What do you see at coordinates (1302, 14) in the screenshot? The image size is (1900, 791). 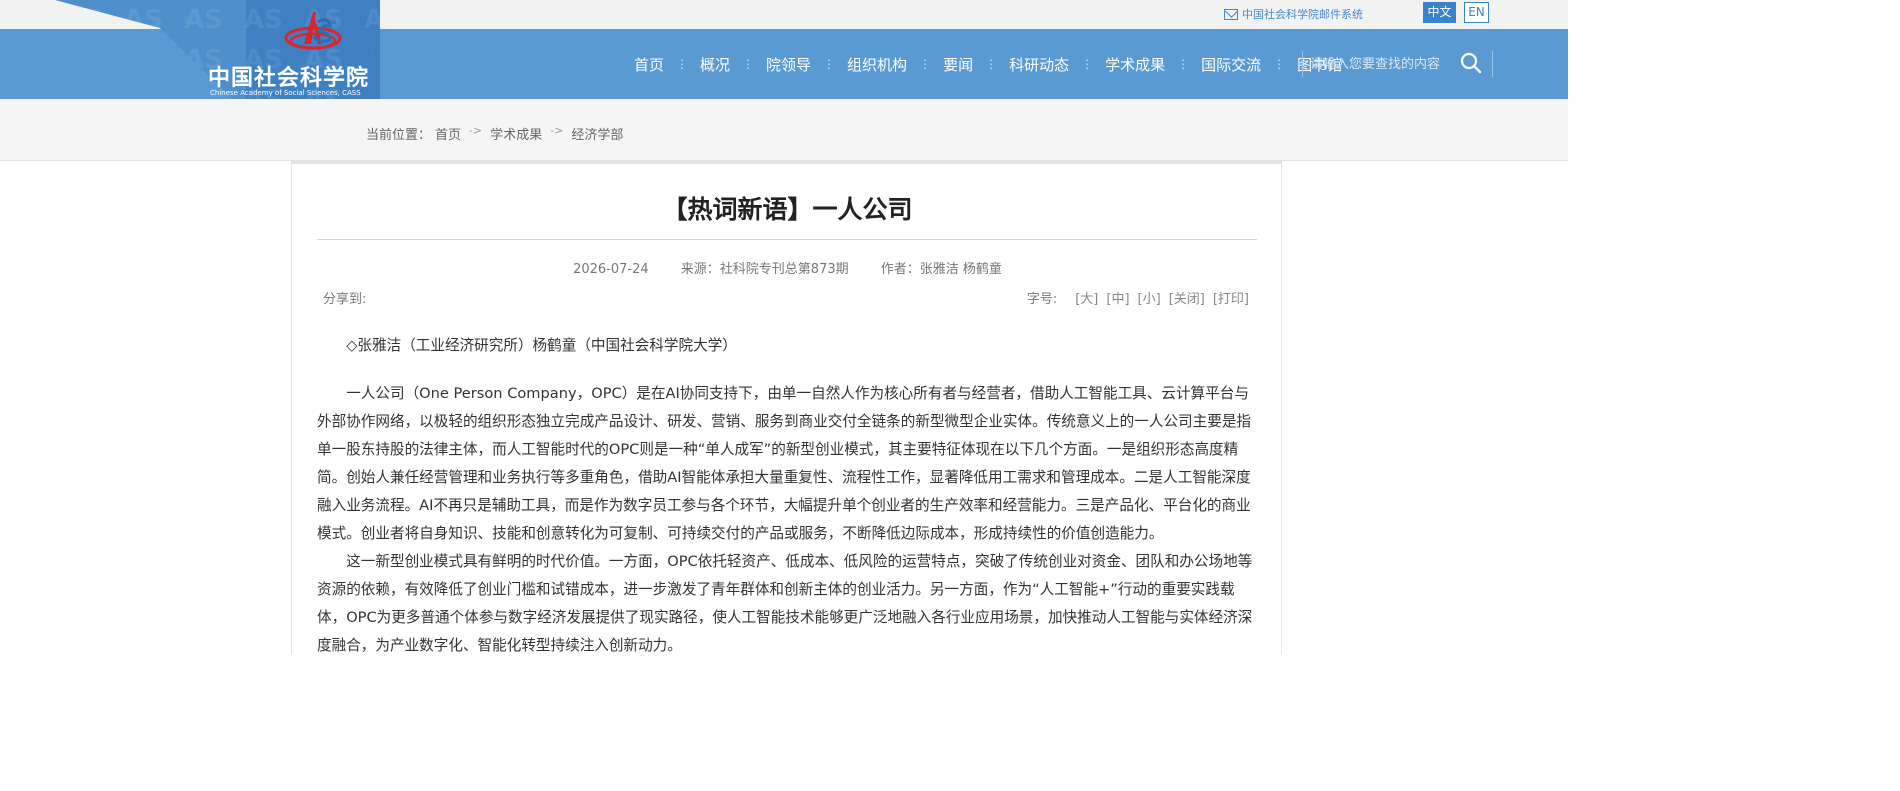 I see `mail-system-label: 中国社会科学院邮件系统` at bounding box center [1302, 14].